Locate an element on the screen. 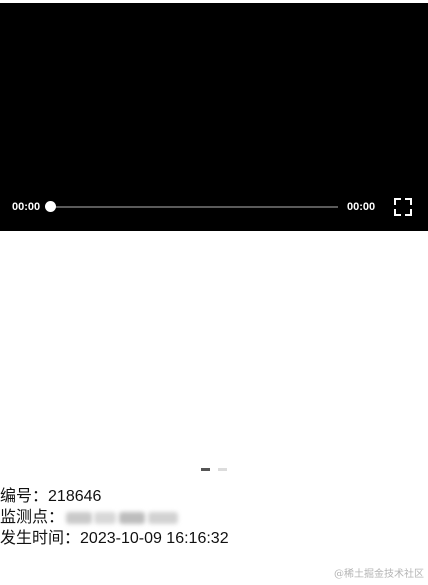 Image resolution: width=428 pixels, height=585 pixels. record-location-value-blurred is located at coordinates (123, 517).